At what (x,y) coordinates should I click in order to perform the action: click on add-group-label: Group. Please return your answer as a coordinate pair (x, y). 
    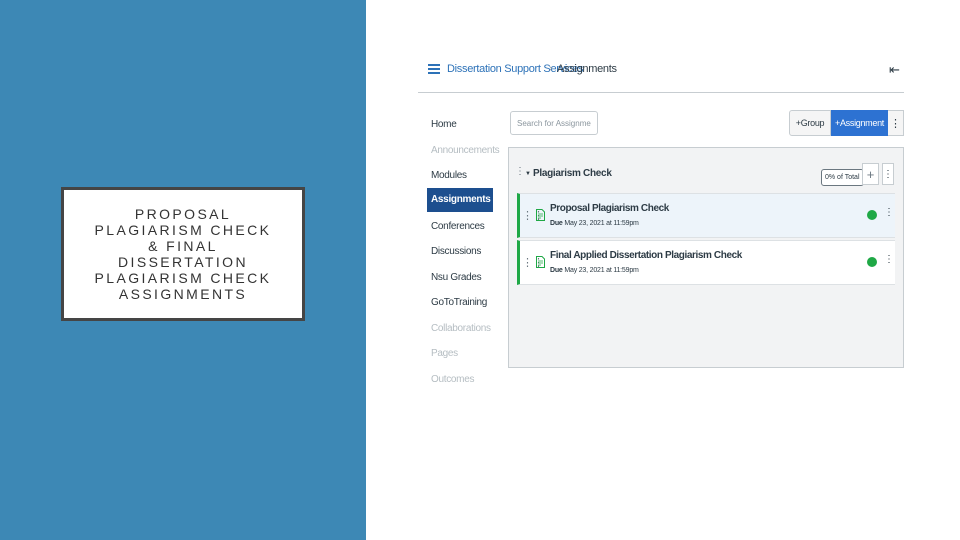
    Looking at the image, I should click on (812, 123).